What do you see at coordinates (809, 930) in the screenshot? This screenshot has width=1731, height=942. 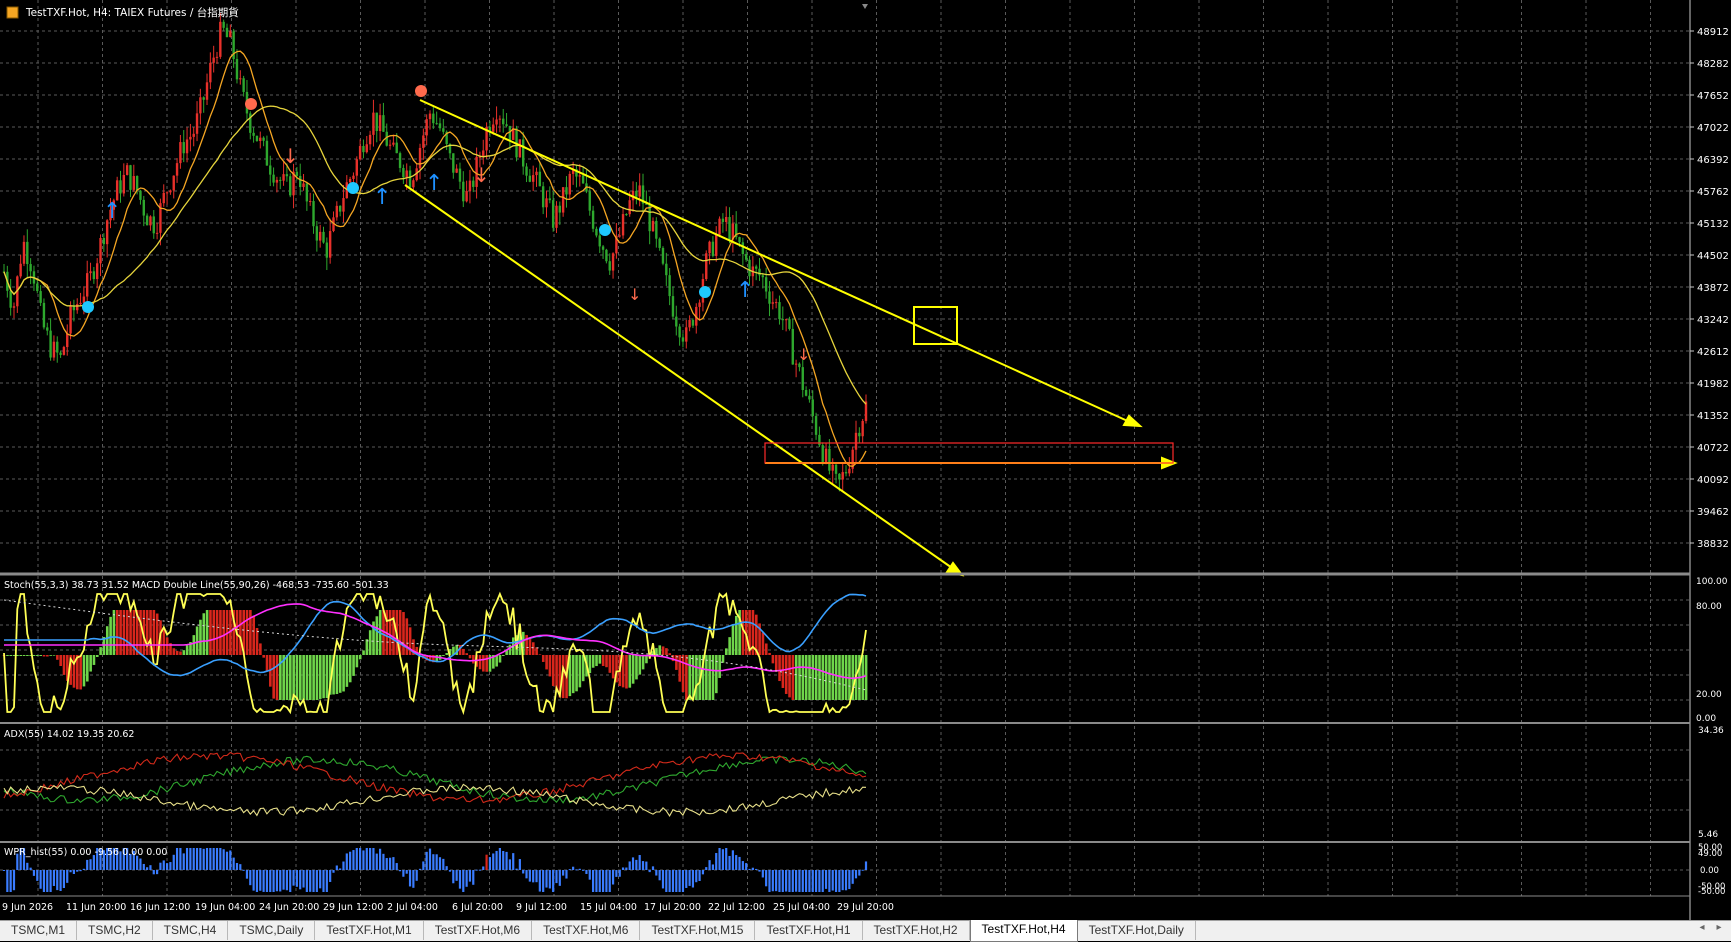 I see `chart-tab-testtxf-hot-h1: TestTXF.Hot,H1` at bounding box center [809, 930].